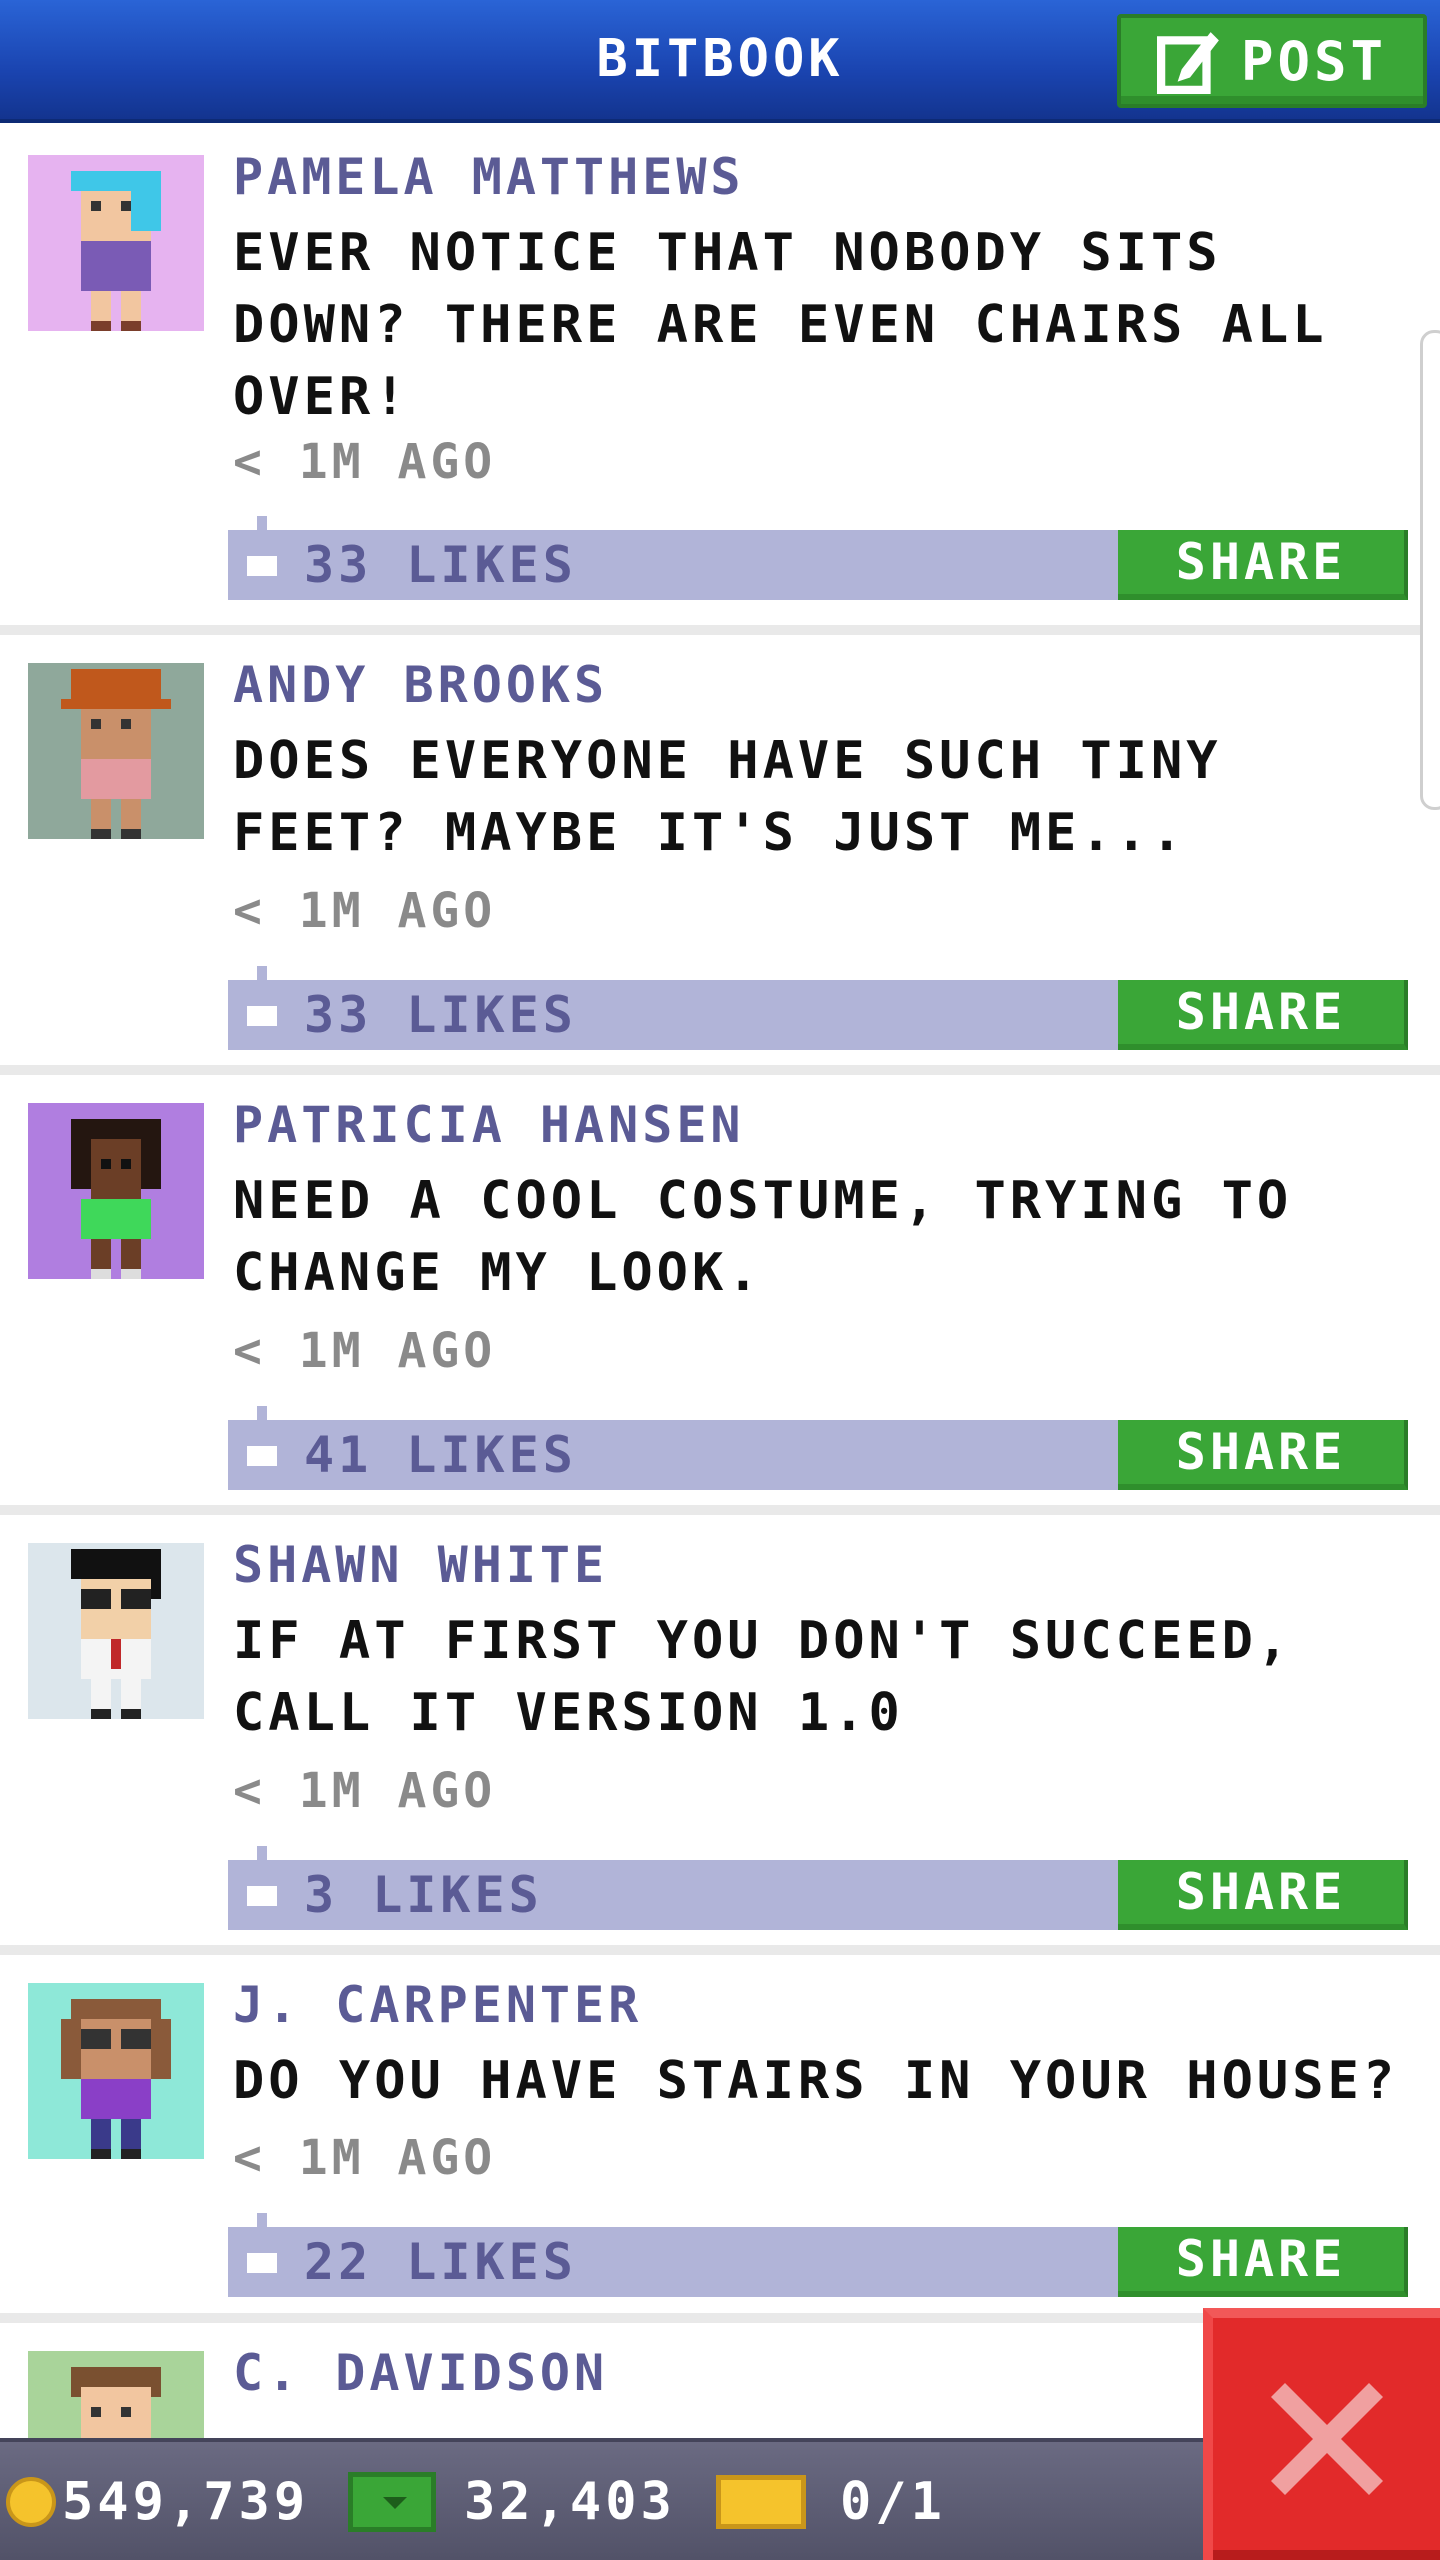  Describe the element at coordinates (31, 2502) in the screenshot. I see `coin-icon` at that location.